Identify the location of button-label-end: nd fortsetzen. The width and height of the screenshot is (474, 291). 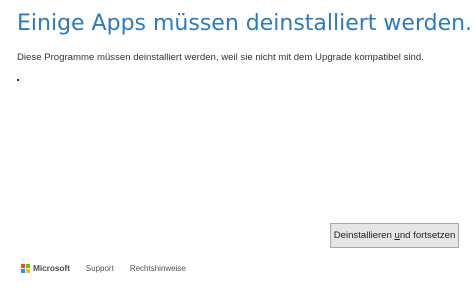
(427, 235).